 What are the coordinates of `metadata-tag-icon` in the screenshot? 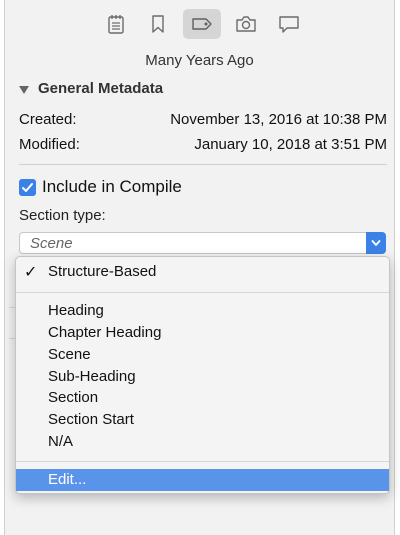 It's located at (202, 24).